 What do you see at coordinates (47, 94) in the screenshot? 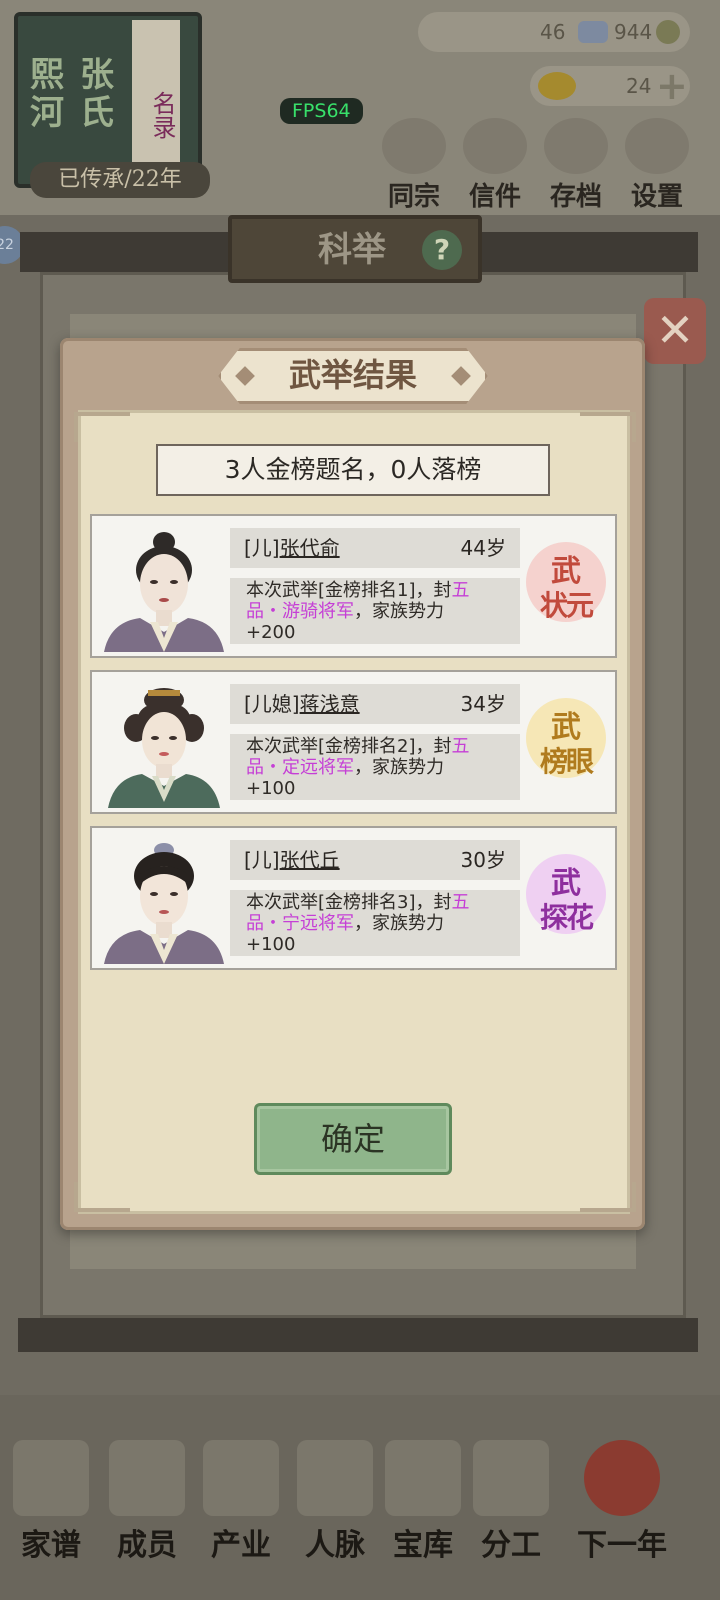
I see `family-name-1: 熙河` at bounding box center [47, 94].